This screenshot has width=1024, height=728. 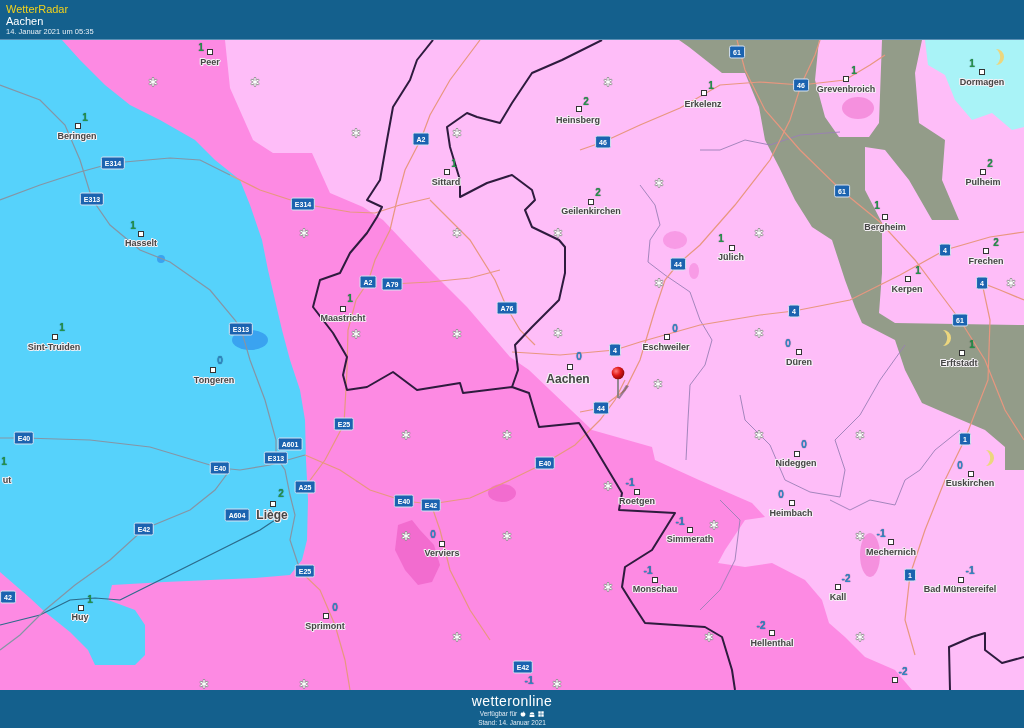 I want to click on city-label: Tongeren, so click(x=214, y=380).